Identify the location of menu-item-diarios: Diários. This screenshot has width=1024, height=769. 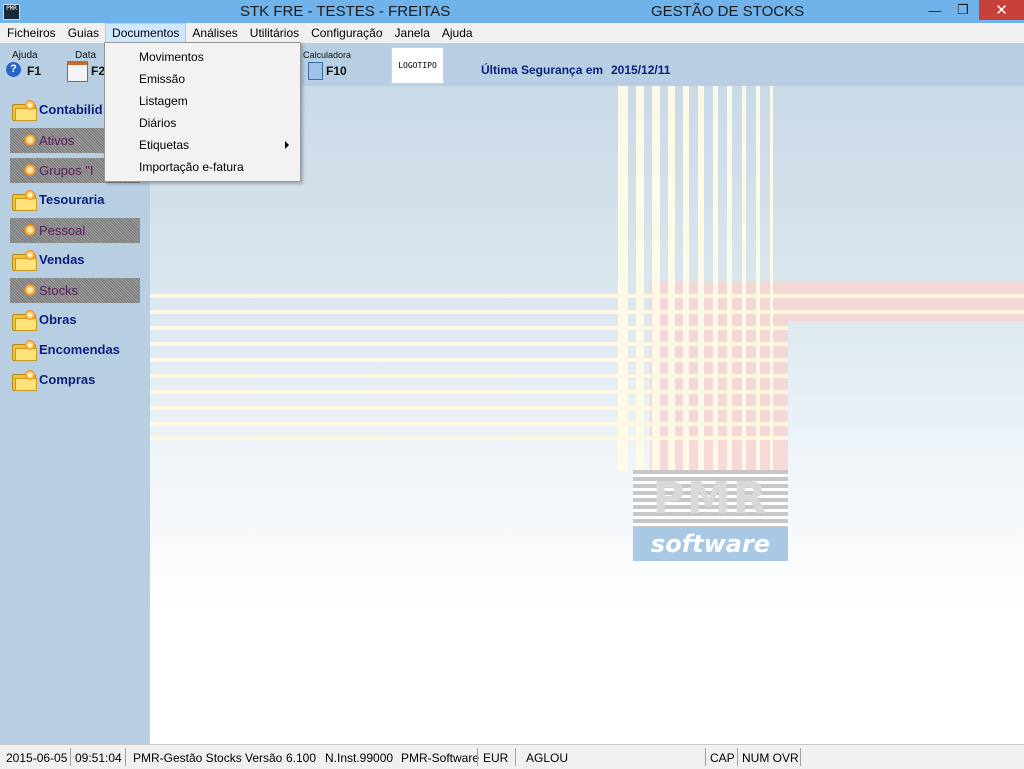
(157, 123).